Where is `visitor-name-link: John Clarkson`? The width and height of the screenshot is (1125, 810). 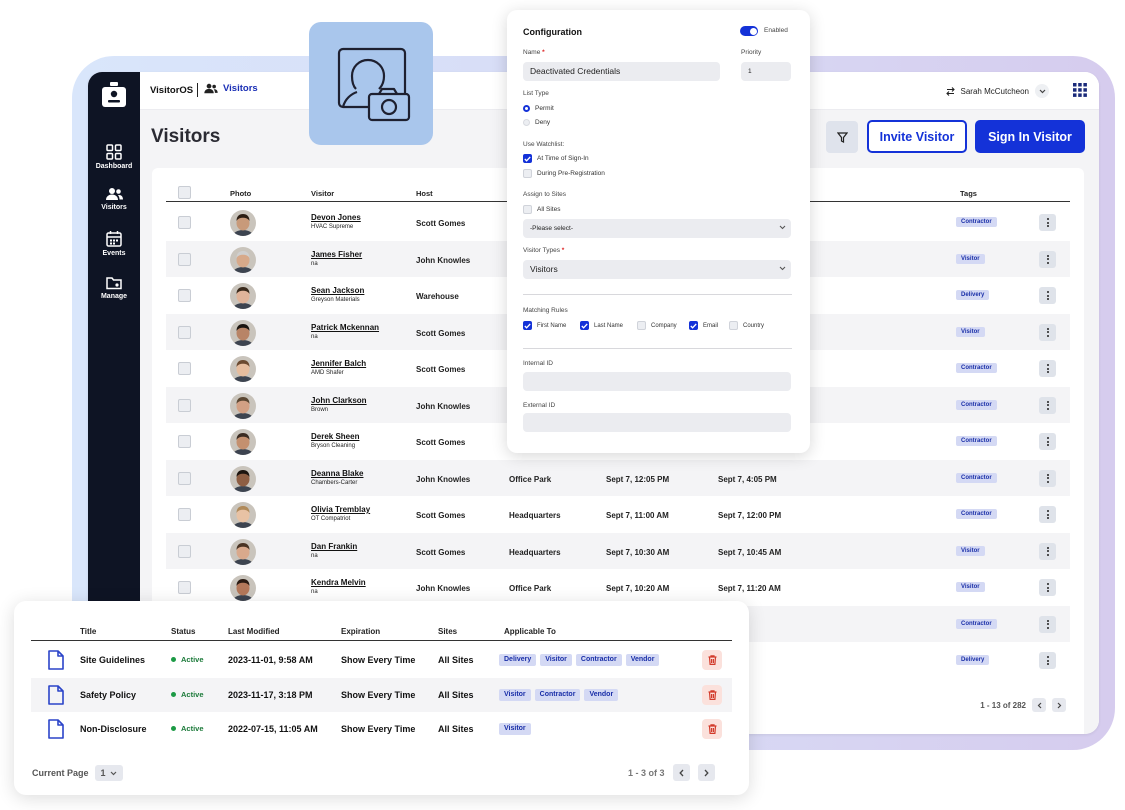 visitor-name-link: John Clarkson is located at coordinates (339, 400).